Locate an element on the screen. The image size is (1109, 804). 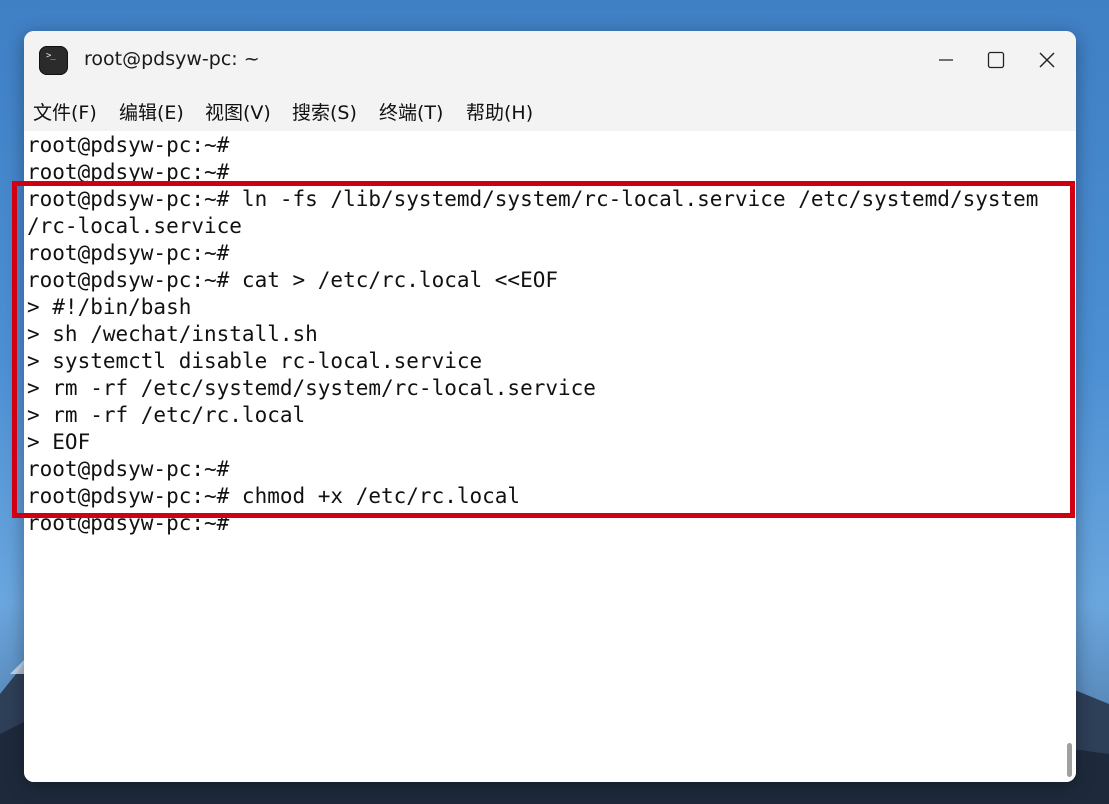
title-bar: >_ root@pdsyw-pc: ~ is located at coordinates (550, 60).